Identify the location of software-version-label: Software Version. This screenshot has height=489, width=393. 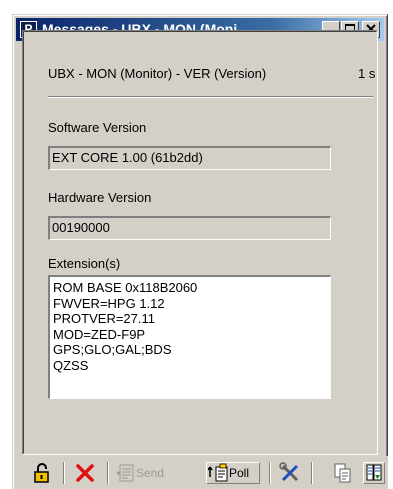
(97, 127).